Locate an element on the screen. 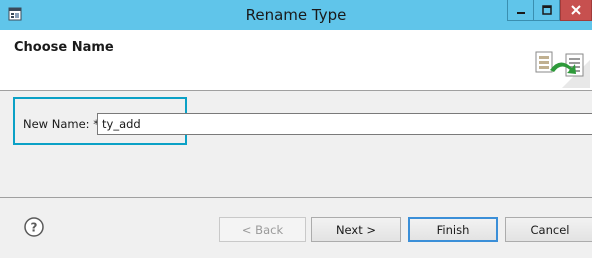 This screenshot has height=258, width=592. next-button-label: Next > is located at coordinates (356, 229).